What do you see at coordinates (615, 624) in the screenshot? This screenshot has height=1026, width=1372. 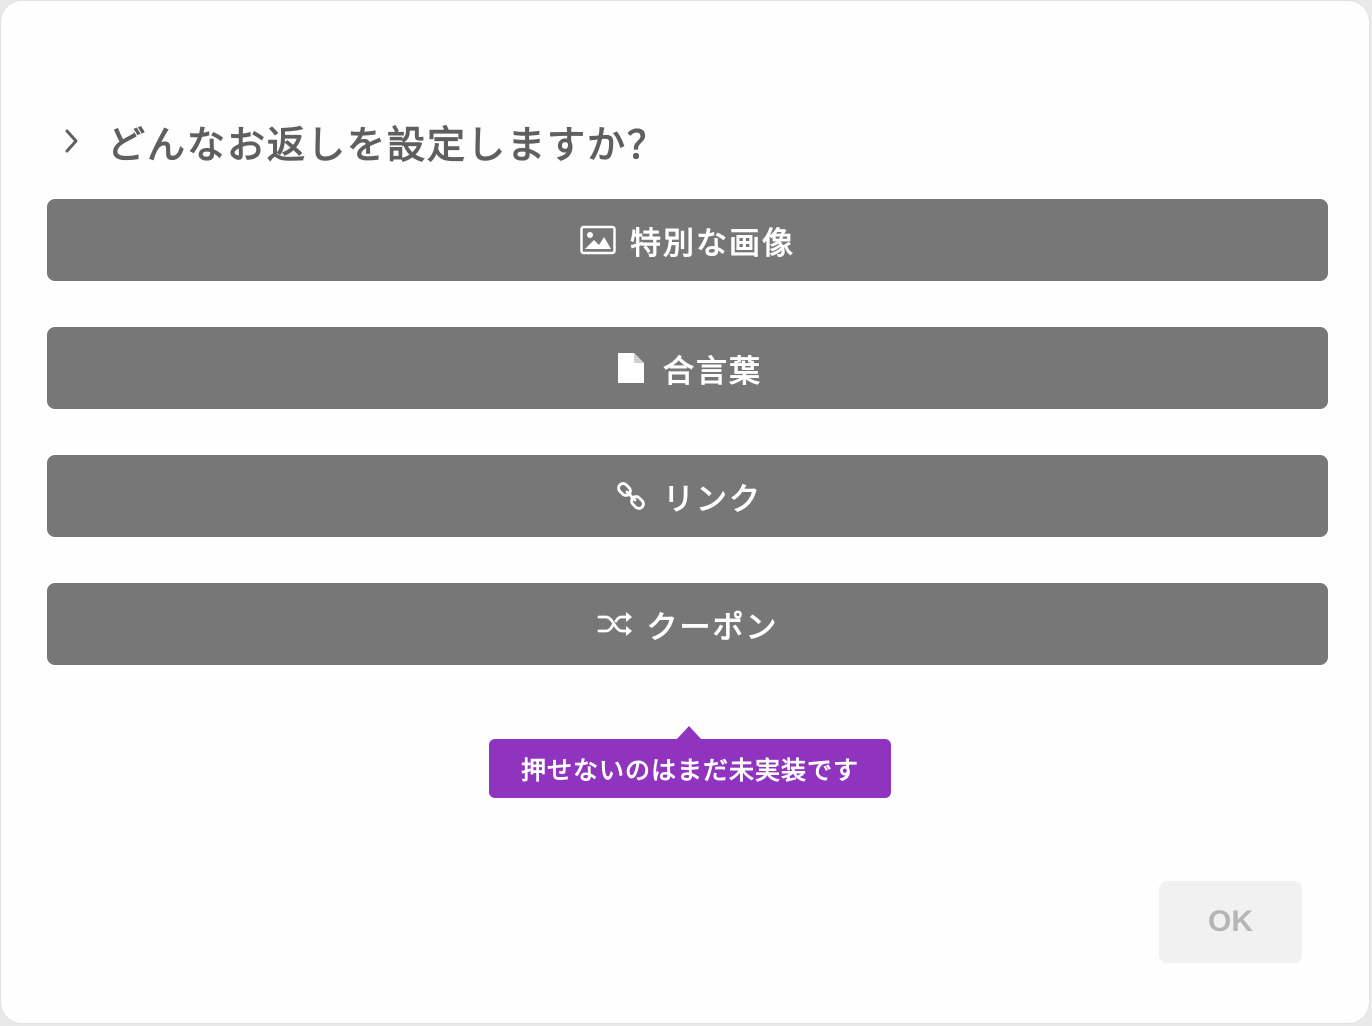 I see `shuffle-icon` at bounding box center [615, 624].